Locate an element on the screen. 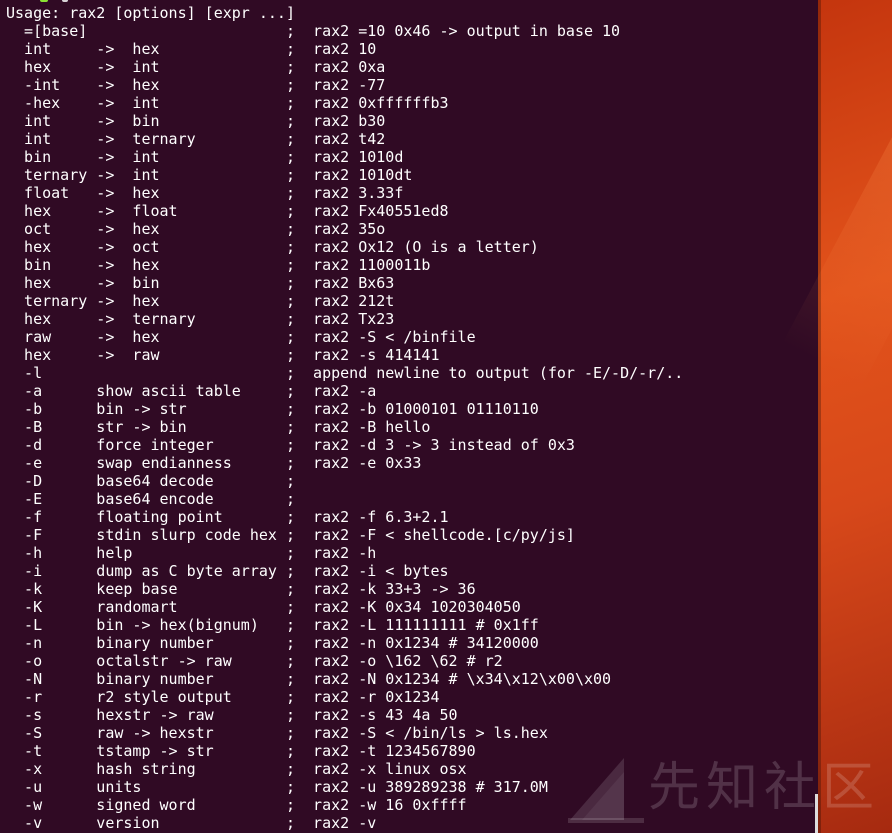 The height and width of the screenshot is (833, 892). terminal-line: -E base64 encode ; is located at coordinates (150, 499).